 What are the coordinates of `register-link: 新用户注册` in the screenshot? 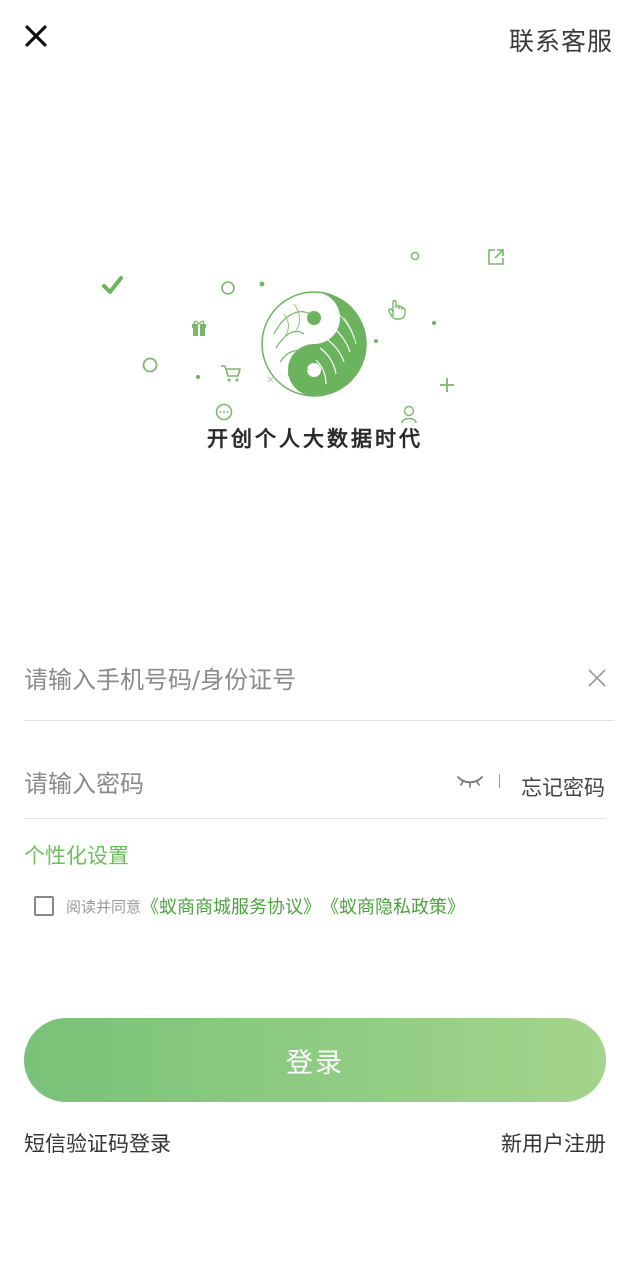 It's located at (553, 1143).